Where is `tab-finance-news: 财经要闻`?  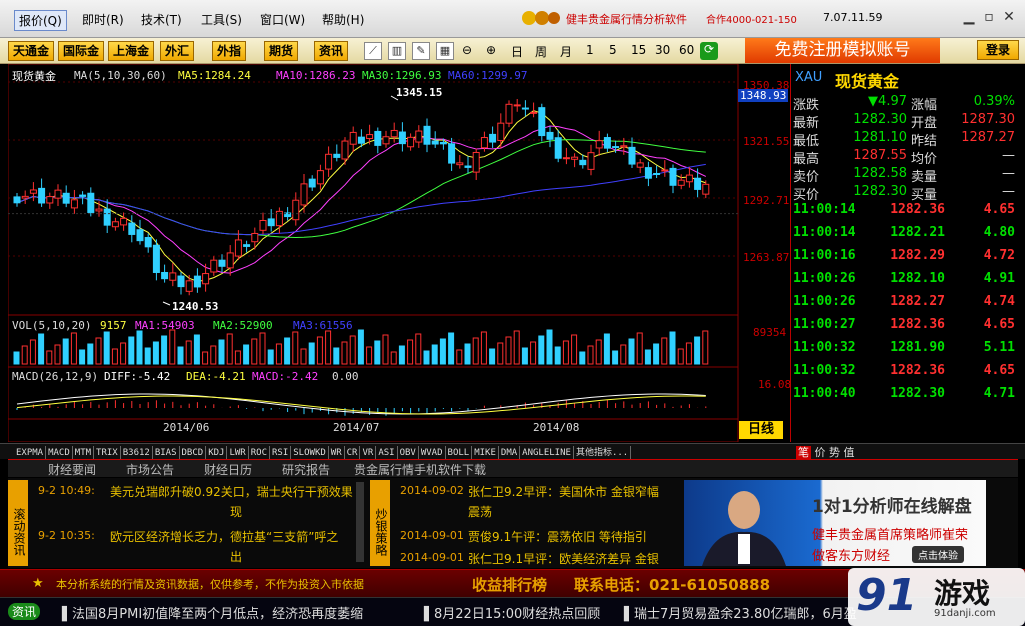
tab-finance-news: 财经要闻 is located at coordinates (72, 469).